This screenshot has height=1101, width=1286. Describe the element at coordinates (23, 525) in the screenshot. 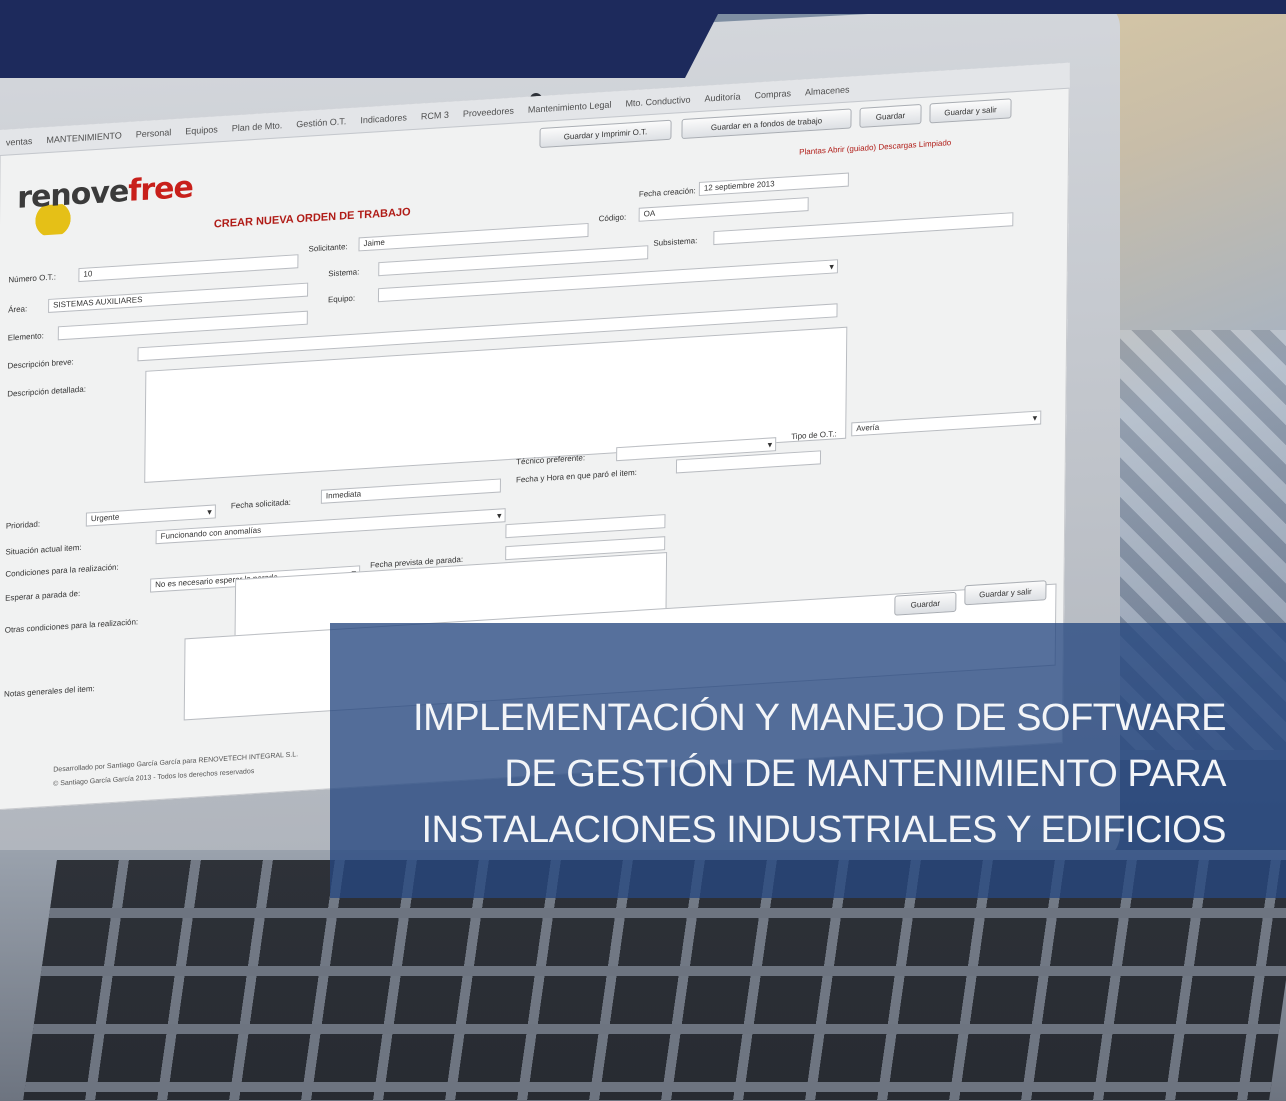

I see `label-prioridad: Prioridad:` at that location.